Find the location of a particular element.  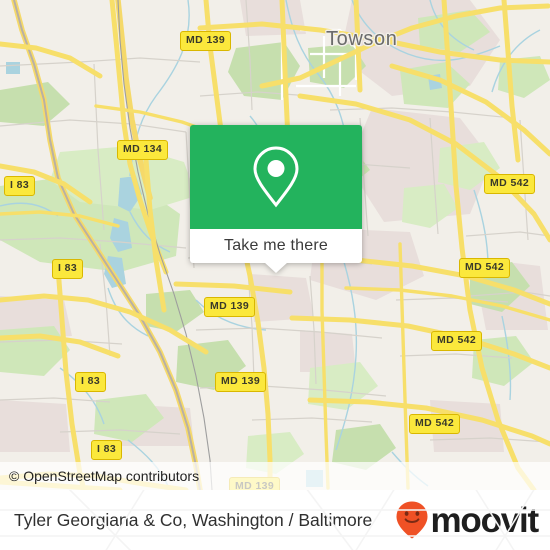

road-shield-md134: MD 134 is located at coordinates (143, 150).